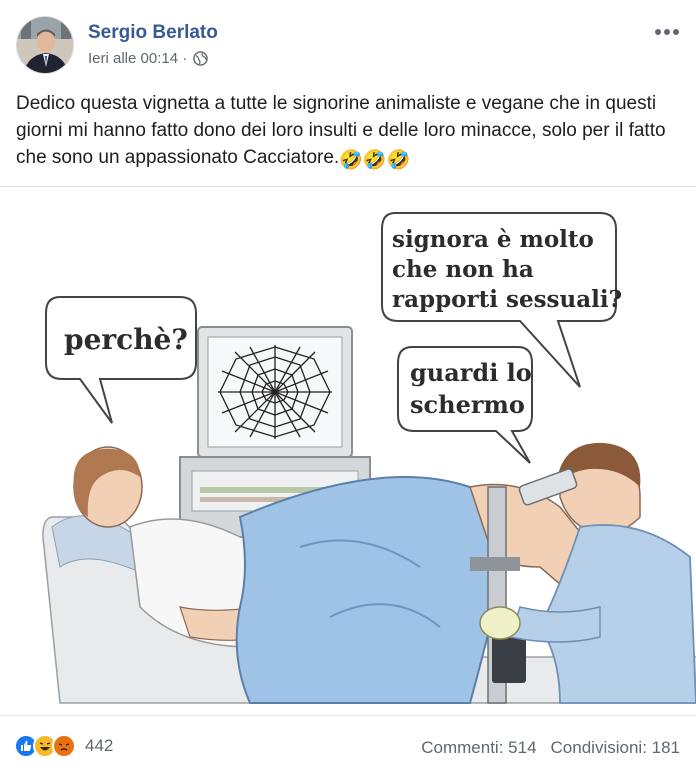 Image resolution: width=696 pixels, height=777 pixels. Describe the element at coordinates (493, 239) in the screenshot. I see `doctor-bubble-line-1: signora è molto` at that location.